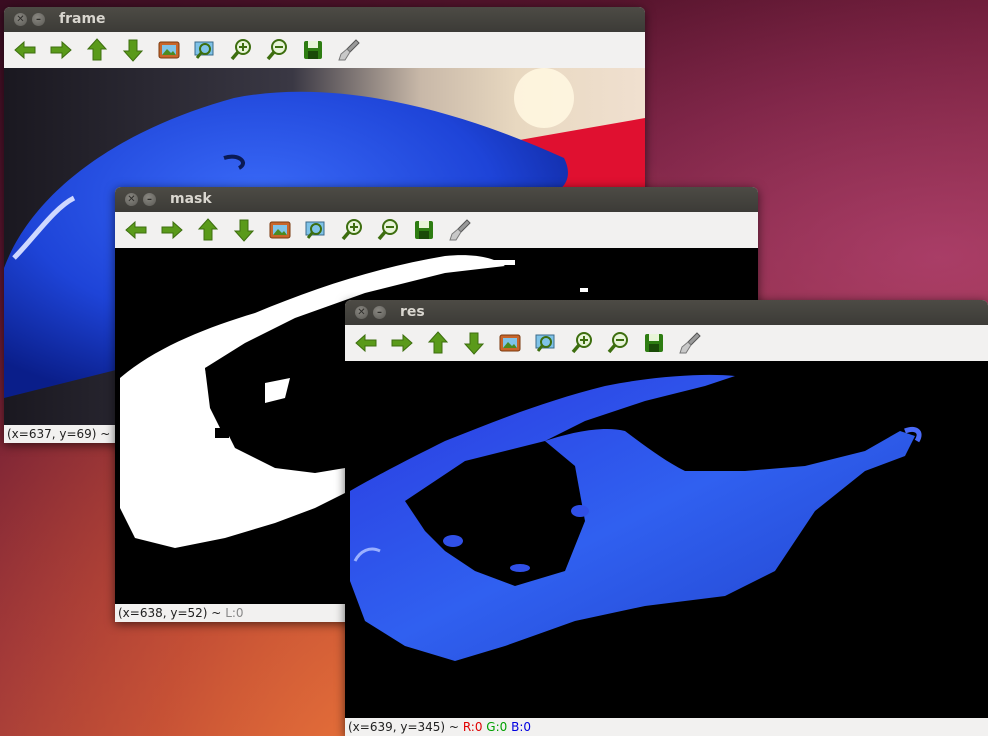 The width and height of the screenshot is (988, 736). Describe the element at coordinates (497, 727) in the screenshot. I see `status-g: G:0` at that location.